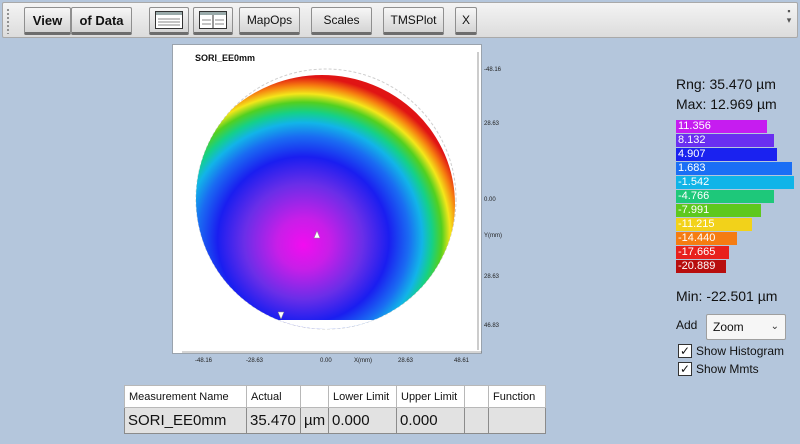 This screenshot has height=444, width=800. I want to click on column-header: Lower Limit, so click(362, 396).